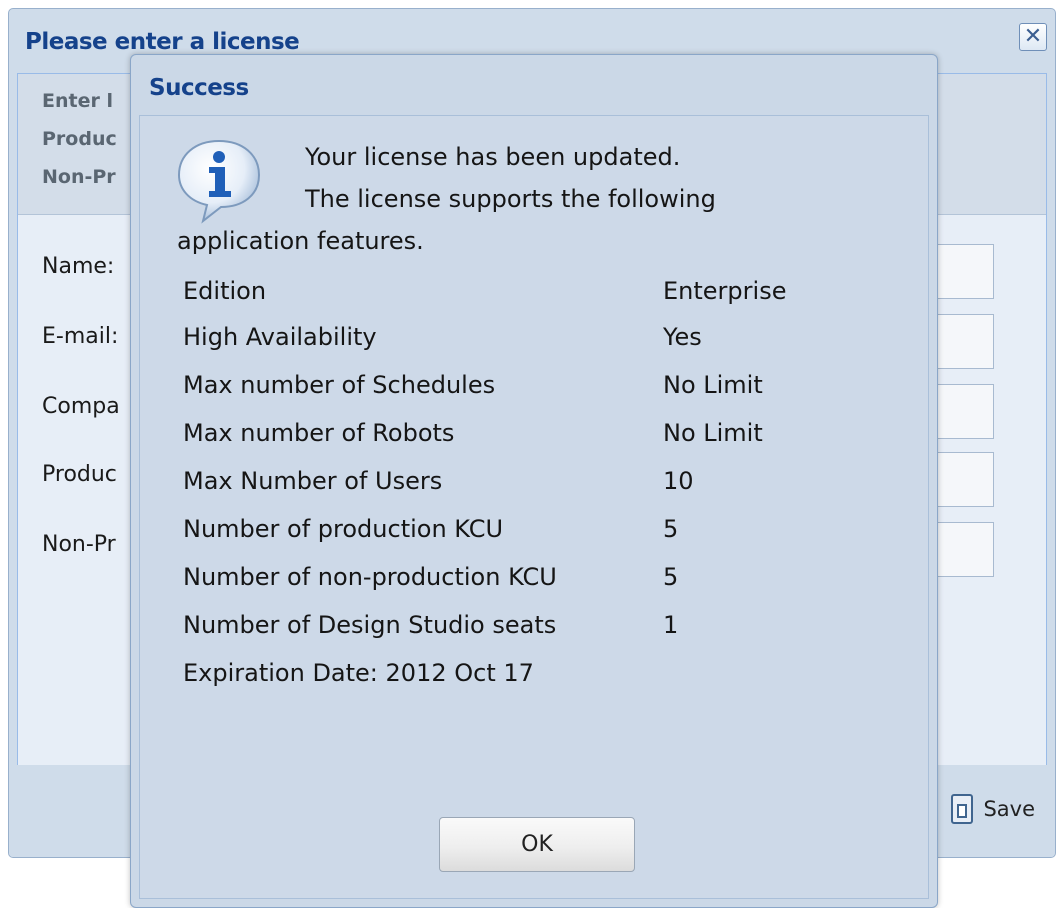 This screenshot has height=908, width=1062. What do you see at coordinates (965, 411) in the screenshot?
I see `company-field` at bounding box center [965, 411].